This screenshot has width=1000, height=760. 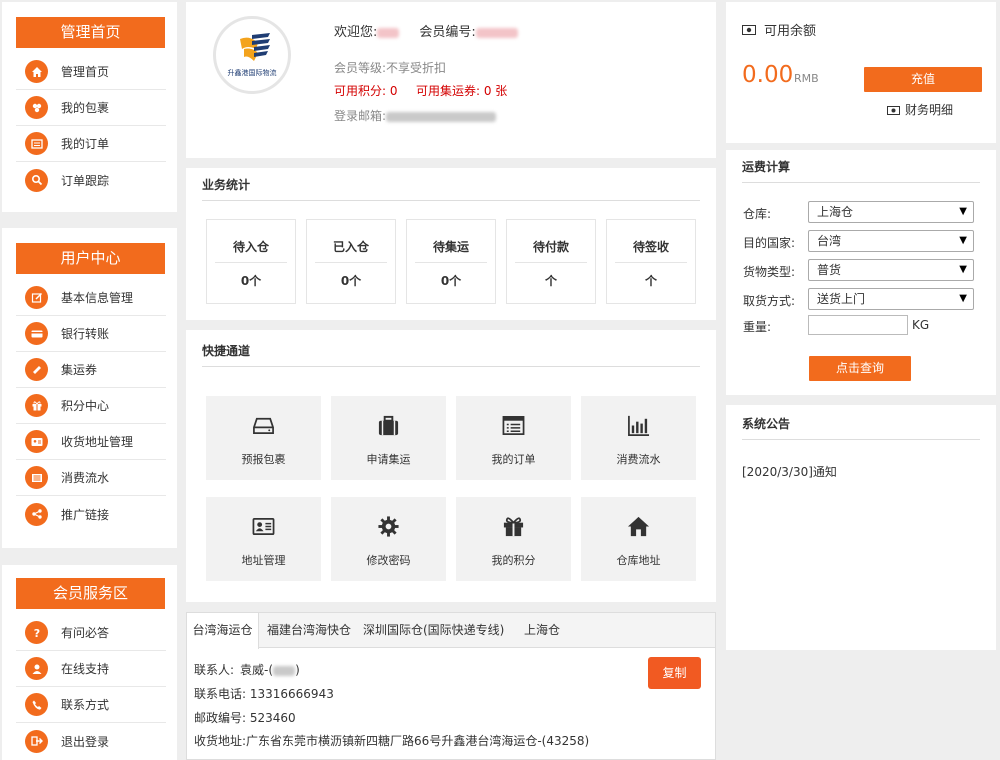 What do you see at coordinates (650, 247) in the screenshot?
I see `stat-label: 待签收` at bounding box center [650, 247].